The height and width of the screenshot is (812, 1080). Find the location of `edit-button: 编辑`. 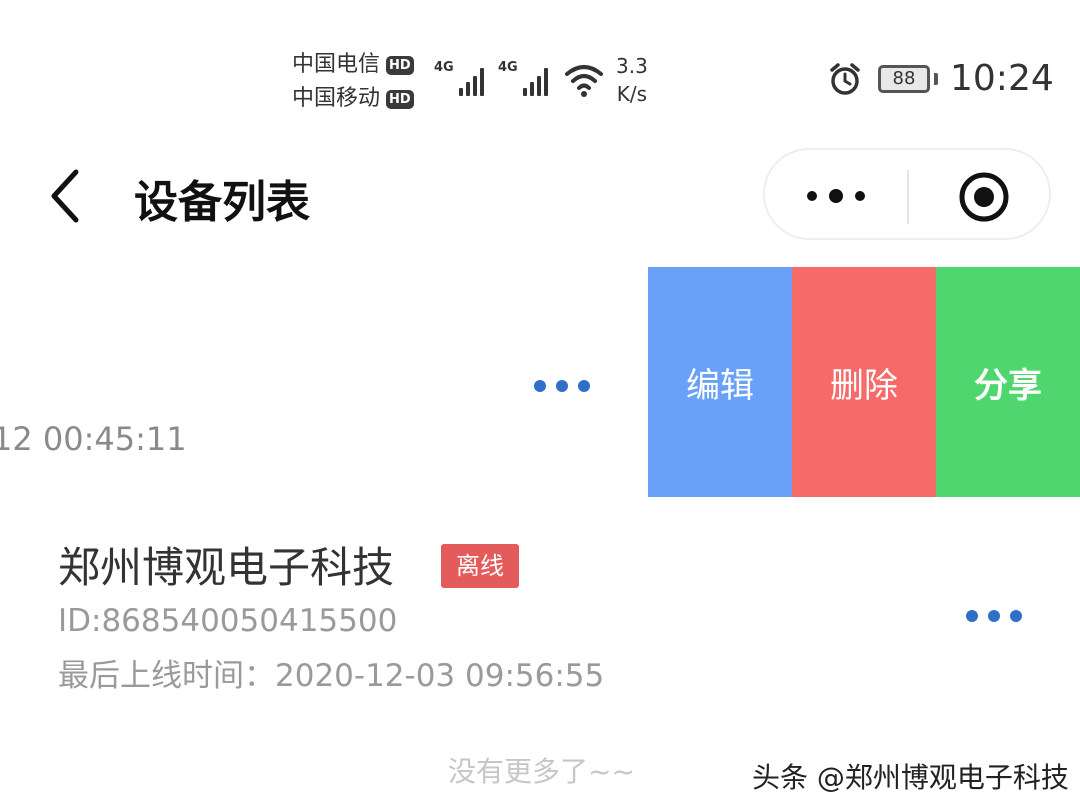

edit-button: 编辑 is located at coordinates (720, 382).